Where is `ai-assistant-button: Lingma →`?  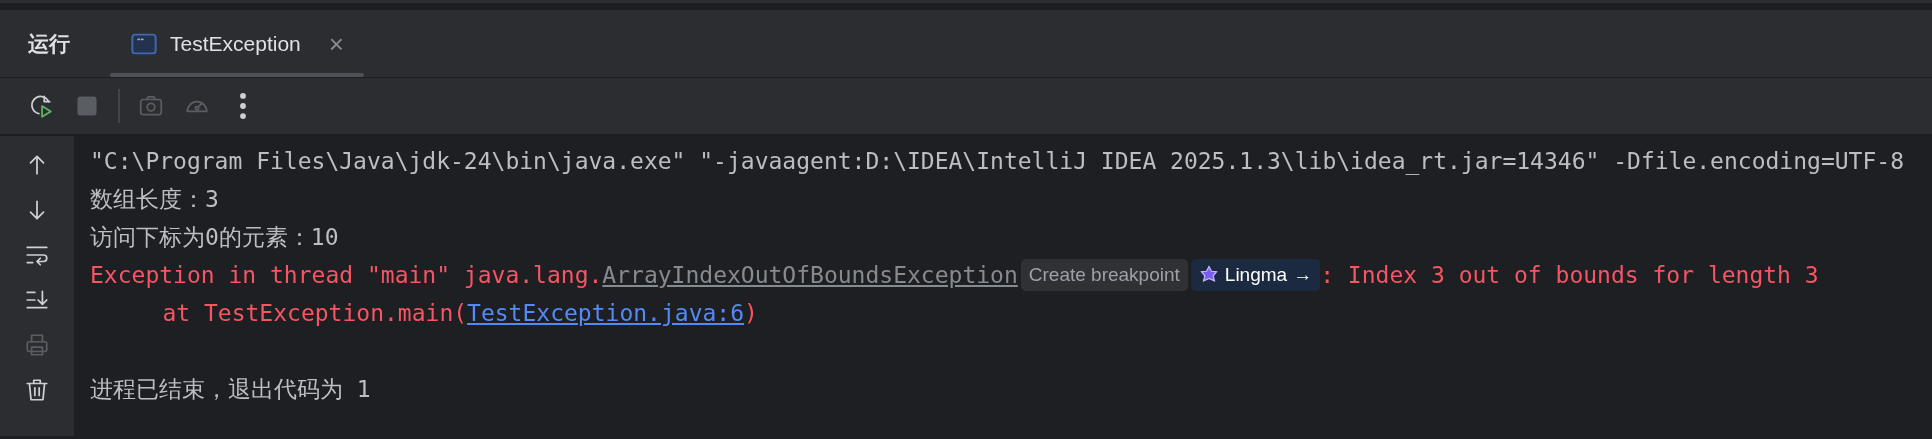 ai-assistant-button: Lingma → is located at coordinates (1255, 275).